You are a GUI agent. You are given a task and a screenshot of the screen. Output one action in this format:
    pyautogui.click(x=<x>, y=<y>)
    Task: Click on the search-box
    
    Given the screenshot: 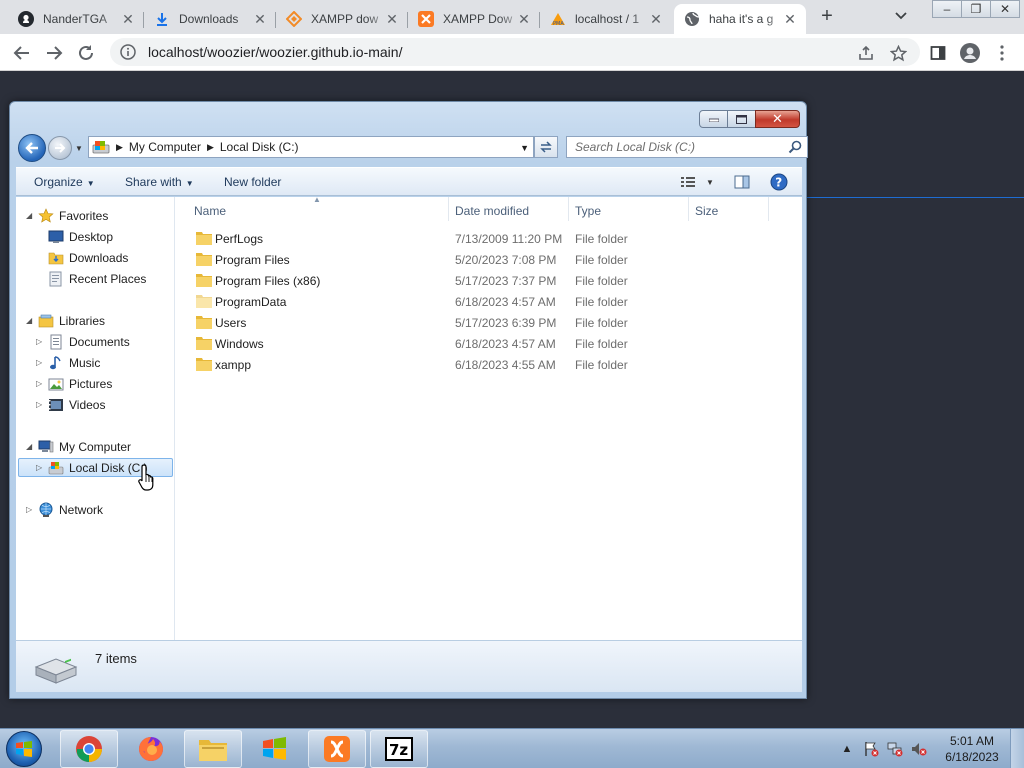 What is the action you would take?
    pyautogui.click(x=687, y=147)
    